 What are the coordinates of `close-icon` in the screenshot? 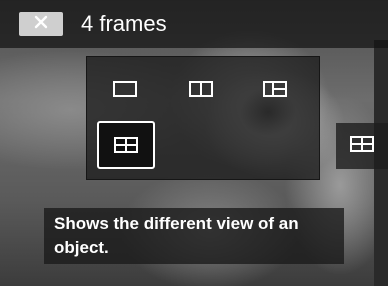 It's located at (41, 24).